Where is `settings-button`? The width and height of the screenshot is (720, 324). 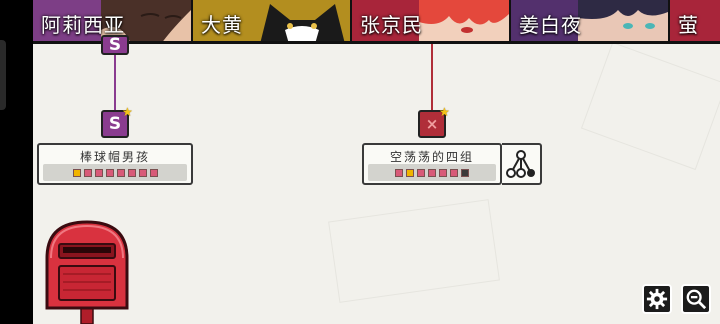 settings-button is located at coordinates (657, 299).